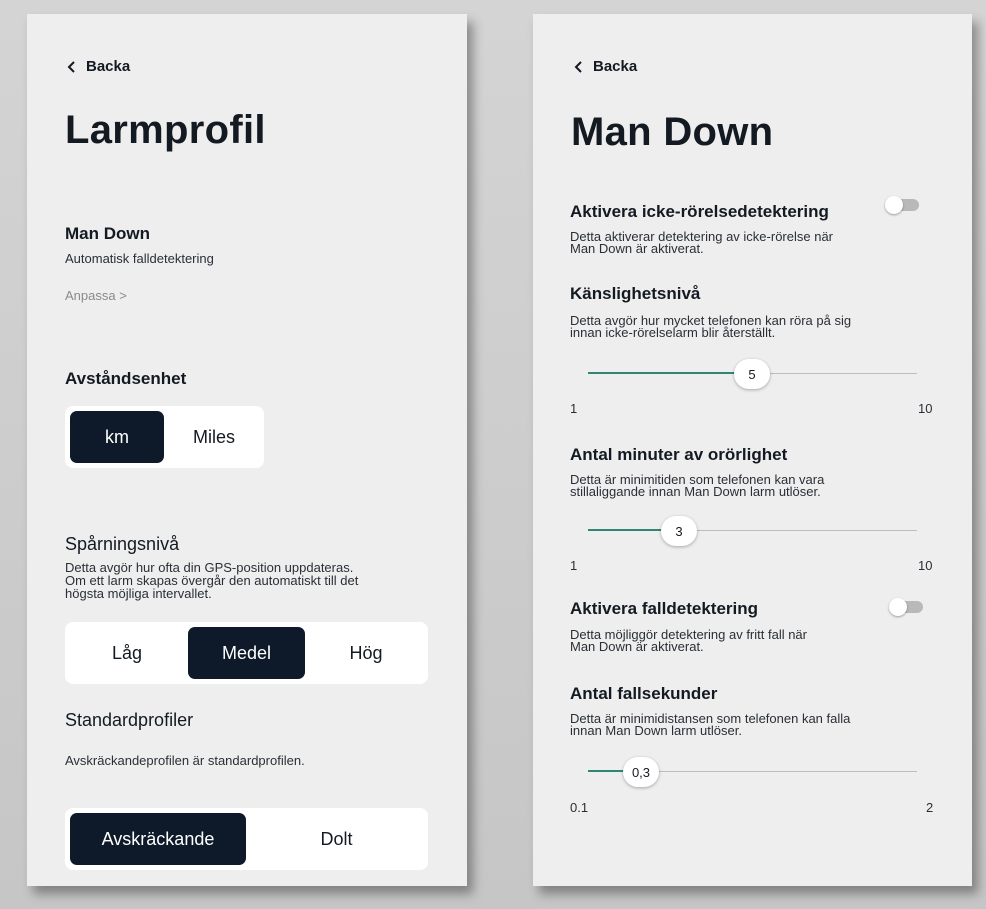  Describe the element at coordinates (336, 839) in the screenshot. I see `profile-hidden-option: Dolt` at that location.